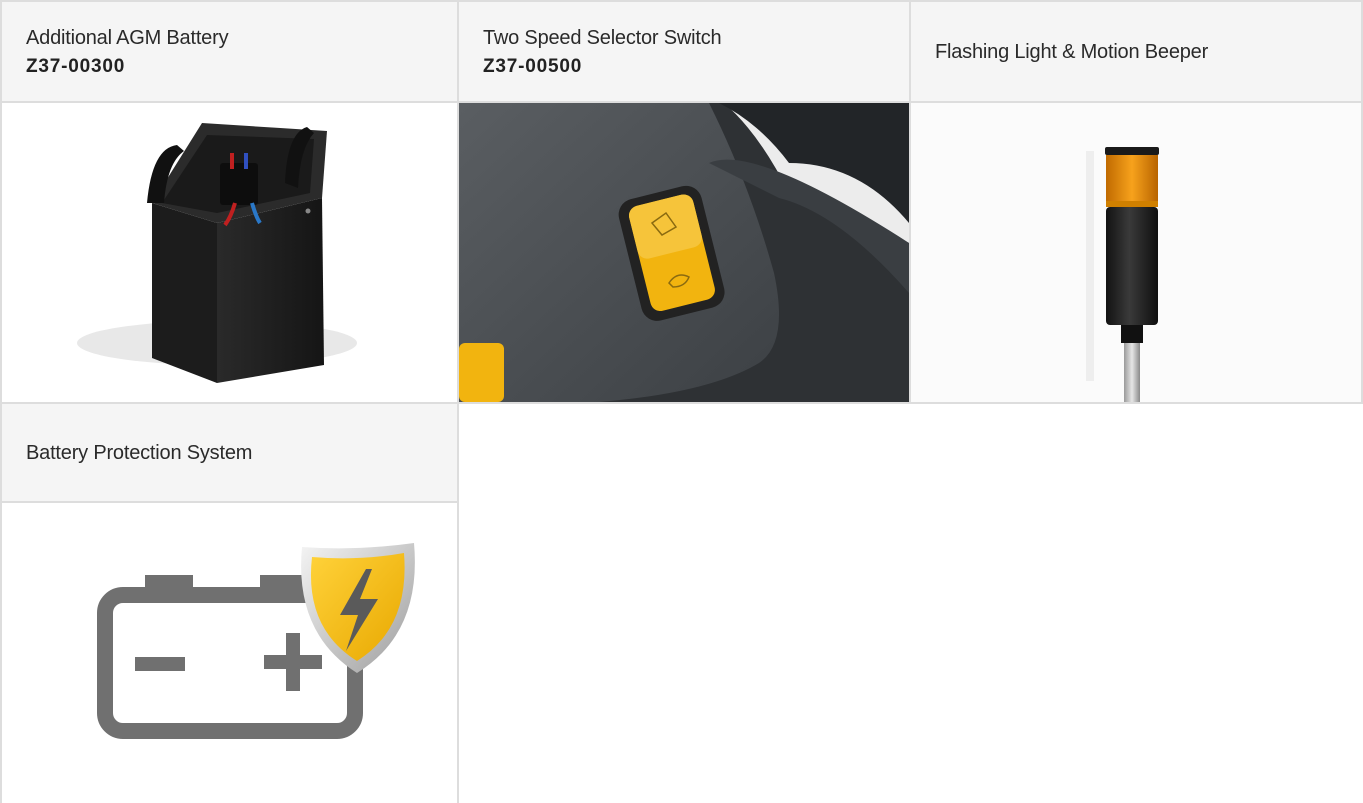 Image resolution: width=1363 pixels, height=803 pixels. I want to click on flashing-light-beeper-image, so click(1136, 252).